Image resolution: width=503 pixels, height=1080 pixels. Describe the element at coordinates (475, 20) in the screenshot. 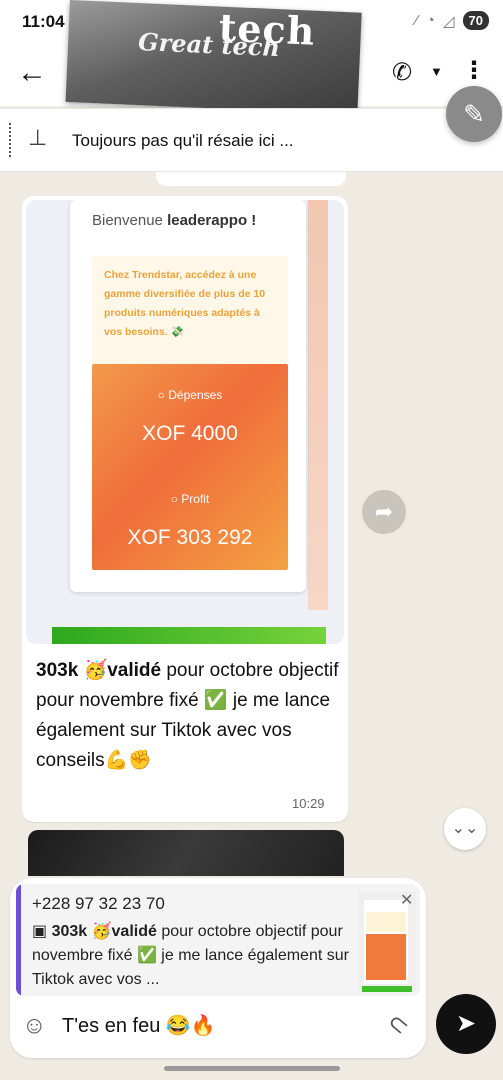

I see `battery-icon: 70` at that location.